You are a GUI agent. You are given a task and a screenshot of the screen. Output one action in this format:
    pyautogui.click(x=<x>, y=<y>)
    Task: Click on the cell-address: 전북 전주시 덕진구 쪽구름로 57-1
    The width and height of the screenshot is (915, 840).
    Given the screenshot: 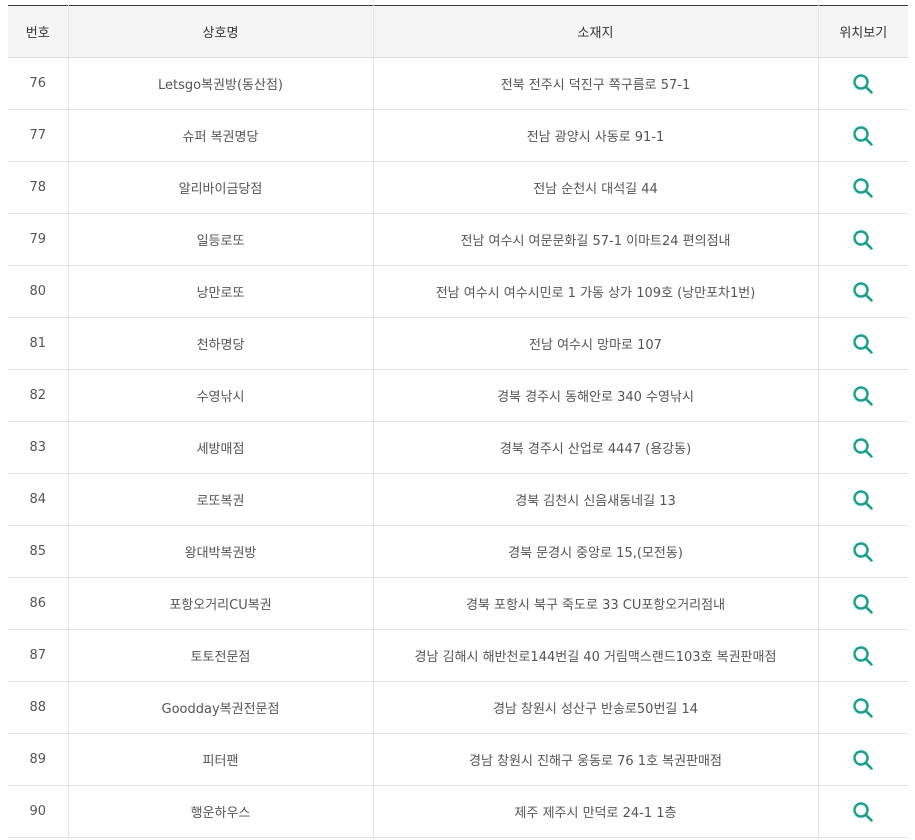 What is the action you would take?
    pyautogui.click(x=595, y=83)
    